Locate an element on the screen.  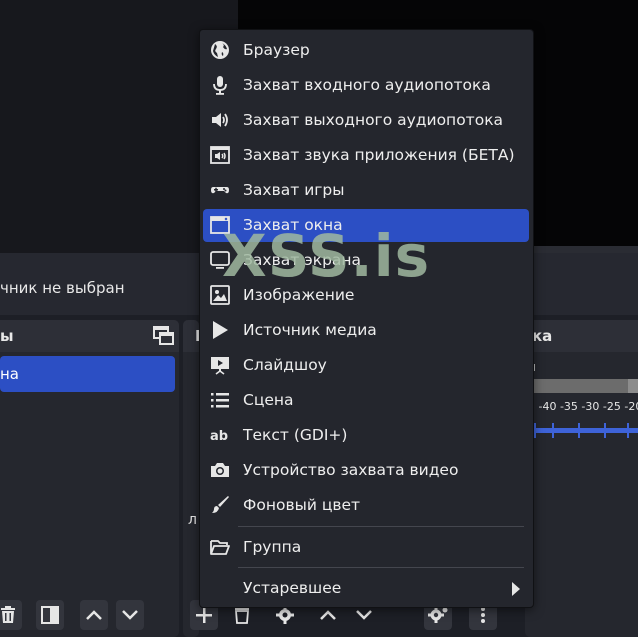
menu-item-label: Захват выходного аудиопотока is located at coordinates (373, 120).